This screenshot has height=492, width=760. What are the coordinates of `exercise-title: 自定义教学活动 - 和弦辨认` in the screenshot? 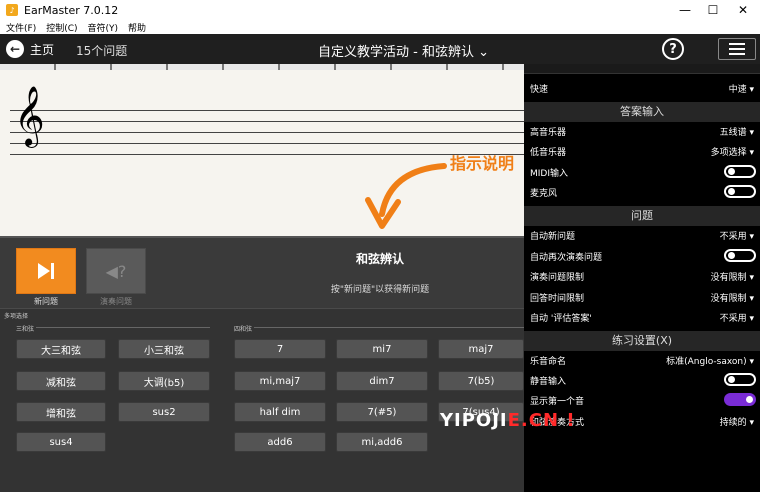 It's located at (396, 52).